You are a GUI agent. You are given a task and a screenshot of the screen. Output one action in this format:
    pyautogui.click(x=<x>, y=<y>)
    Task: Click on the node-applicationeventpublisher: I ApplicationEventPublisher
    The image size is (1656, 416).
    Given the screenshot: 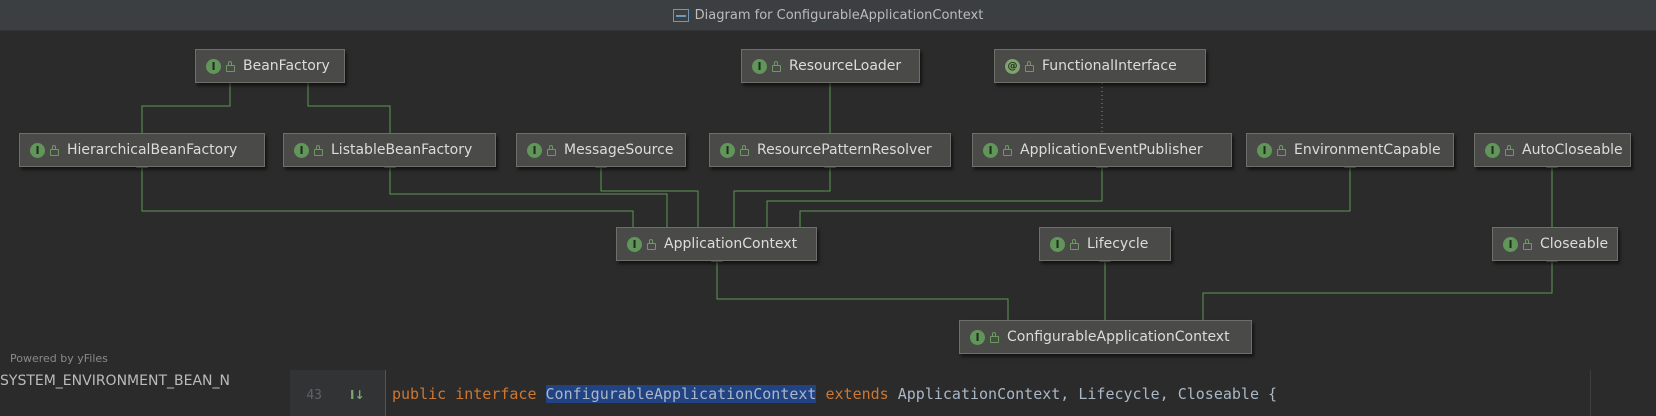 What is the action you would take?
    pyautogui.click(x=1102, y=150)
    